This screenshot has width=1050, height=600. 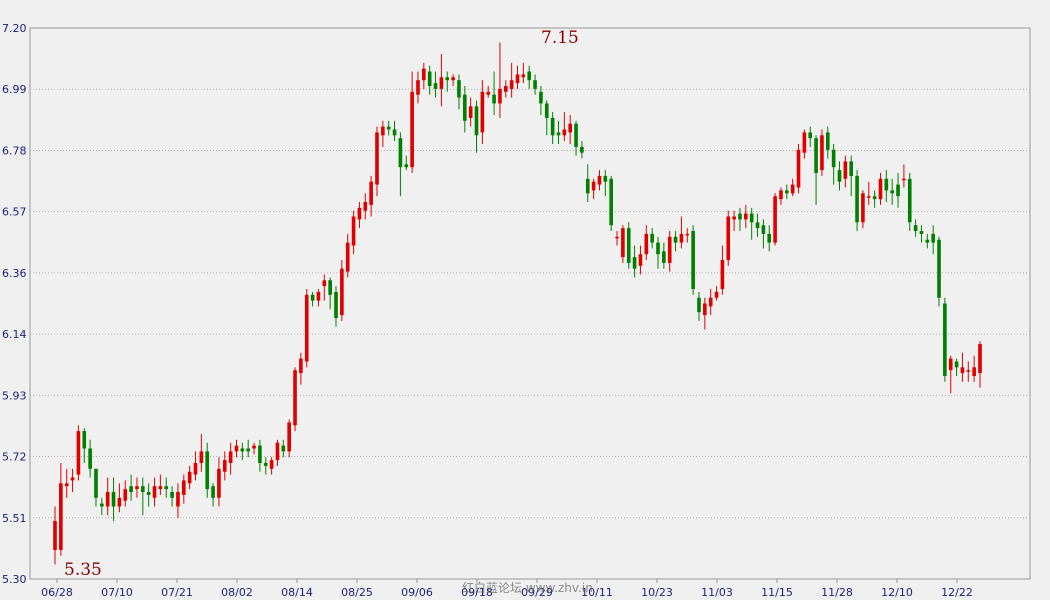 What do you see at coordinates (837, 592) in the screenshot?
I see `x-tick-label: 11/28` at bounding box center [837, 592].